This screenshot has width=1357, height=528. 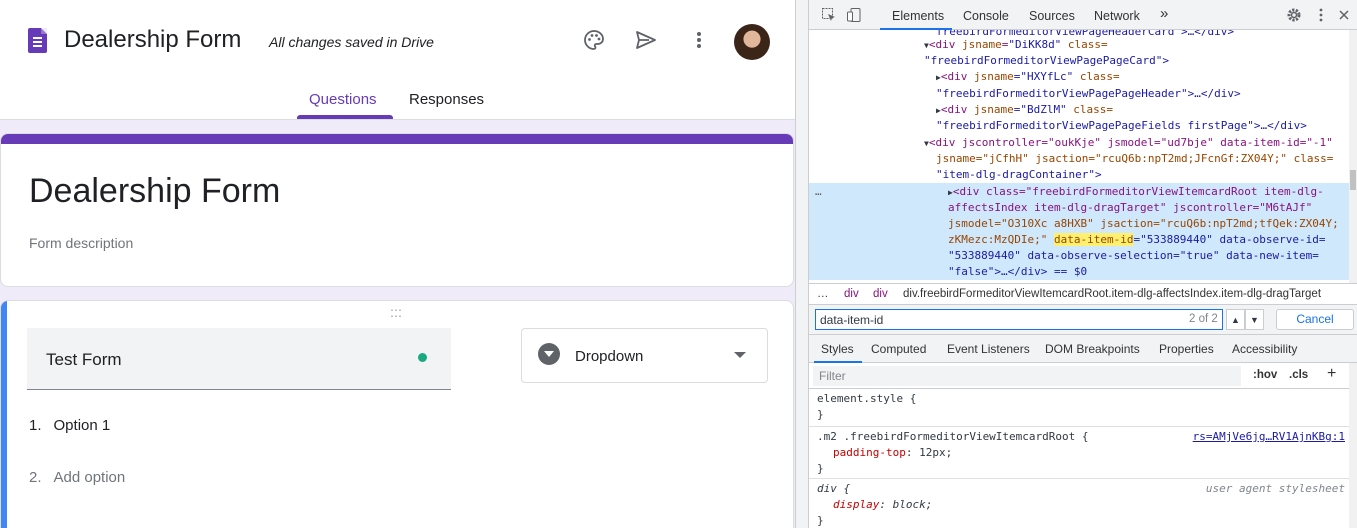 I want to click on add-option-row: 2. Add option, so click(x=77, y=477).